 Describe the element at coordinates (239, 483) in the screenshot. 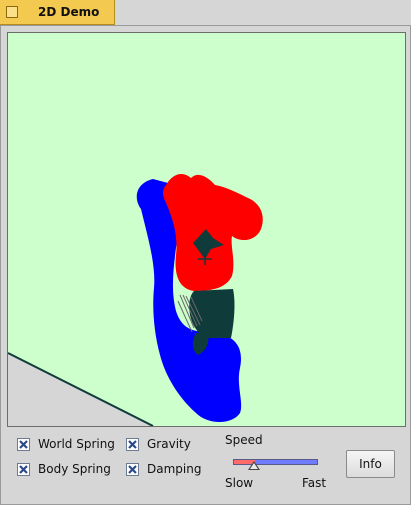

I see `slow-label: Slow` at that location.